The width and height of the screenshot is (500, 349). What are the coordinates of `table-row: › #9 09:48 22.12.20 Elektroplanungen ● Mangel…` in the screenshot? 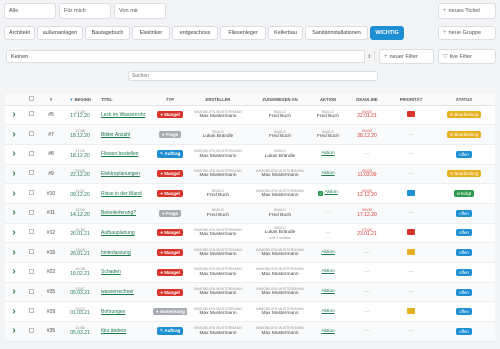 It's located at (250, 174).